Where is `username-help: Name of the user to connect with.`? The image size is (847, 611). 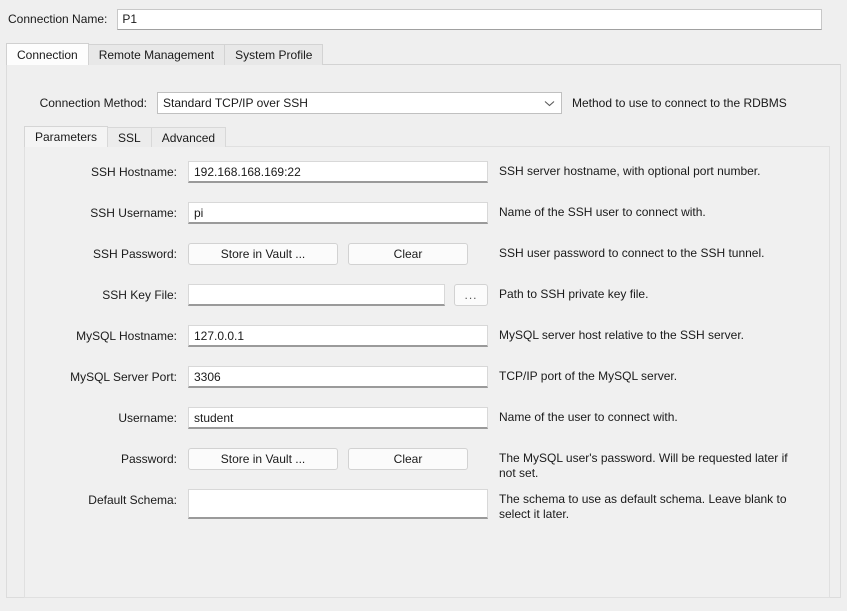 username-help: Name of the user to connect with. is located at coordinates (588, 417).